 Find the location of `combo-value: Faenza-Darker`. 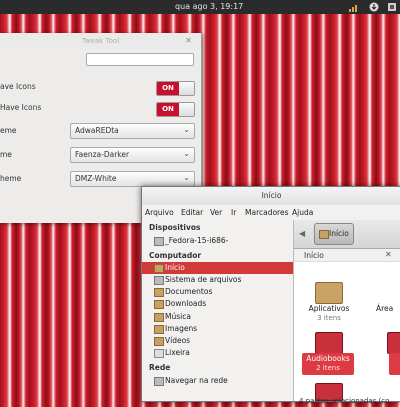

combo-value: Faenza-Darker is located at coordinates (102, 154).